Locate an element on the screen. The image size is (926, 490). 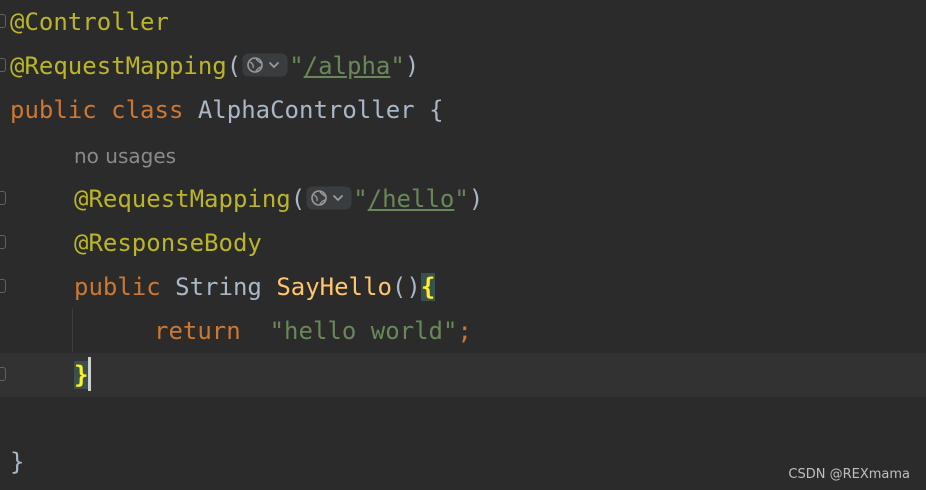
code-line-2: @RequestMapping("/alpha") is located at coordinates (463, 66).